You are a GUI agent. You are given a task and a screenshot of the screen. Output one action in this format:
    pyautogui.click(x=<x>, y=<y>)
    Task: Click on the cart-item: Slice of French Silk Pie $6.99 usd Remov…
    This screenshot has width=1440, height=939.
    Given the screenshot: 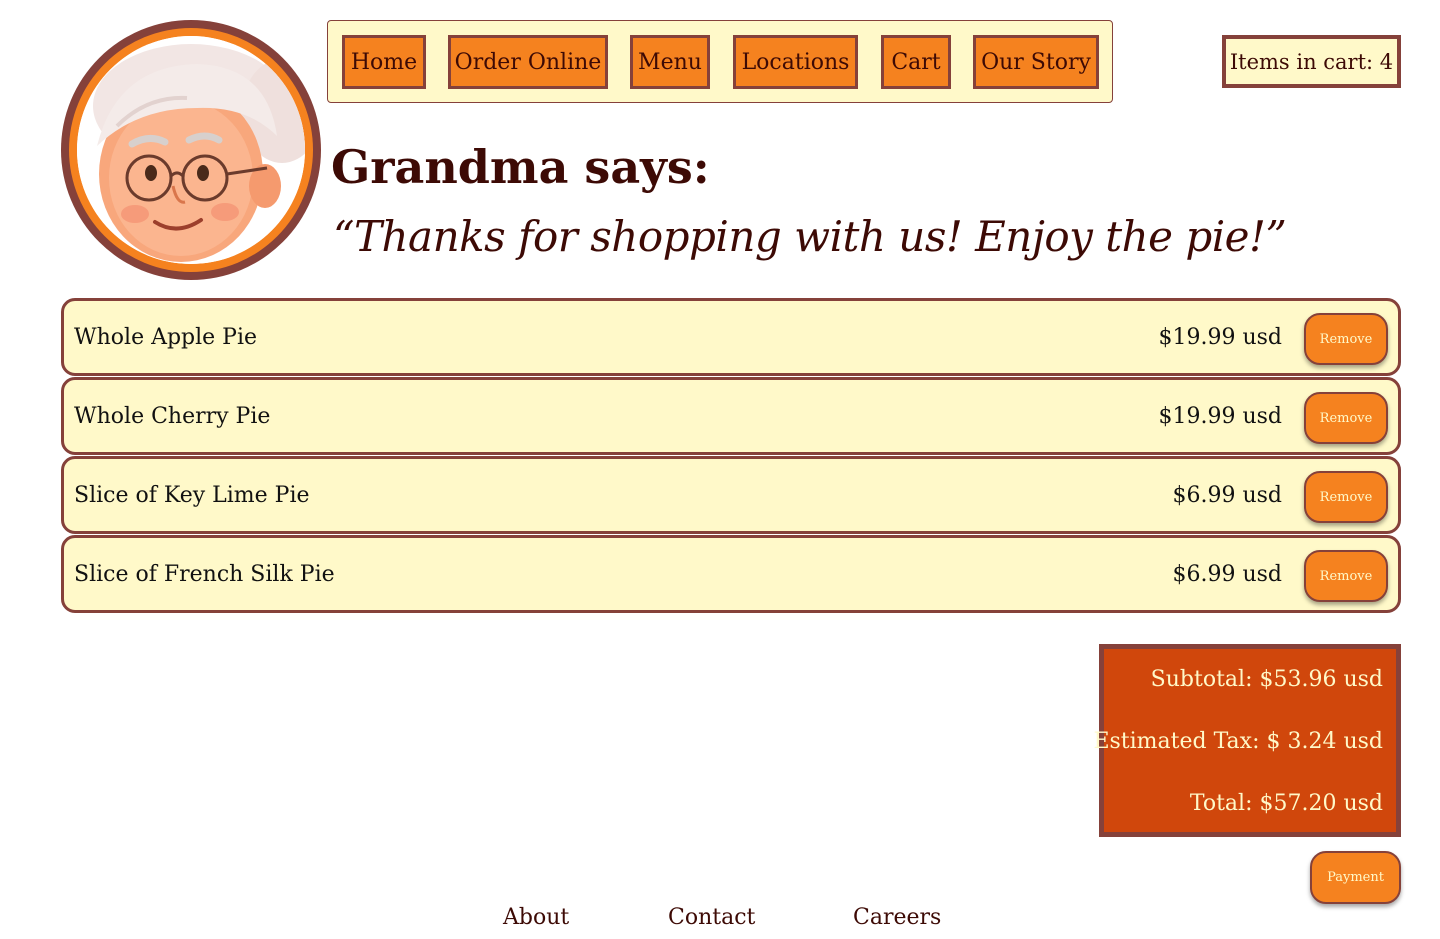 What is the action you would take?
    pyautogui.click(x=731, y=574)
    